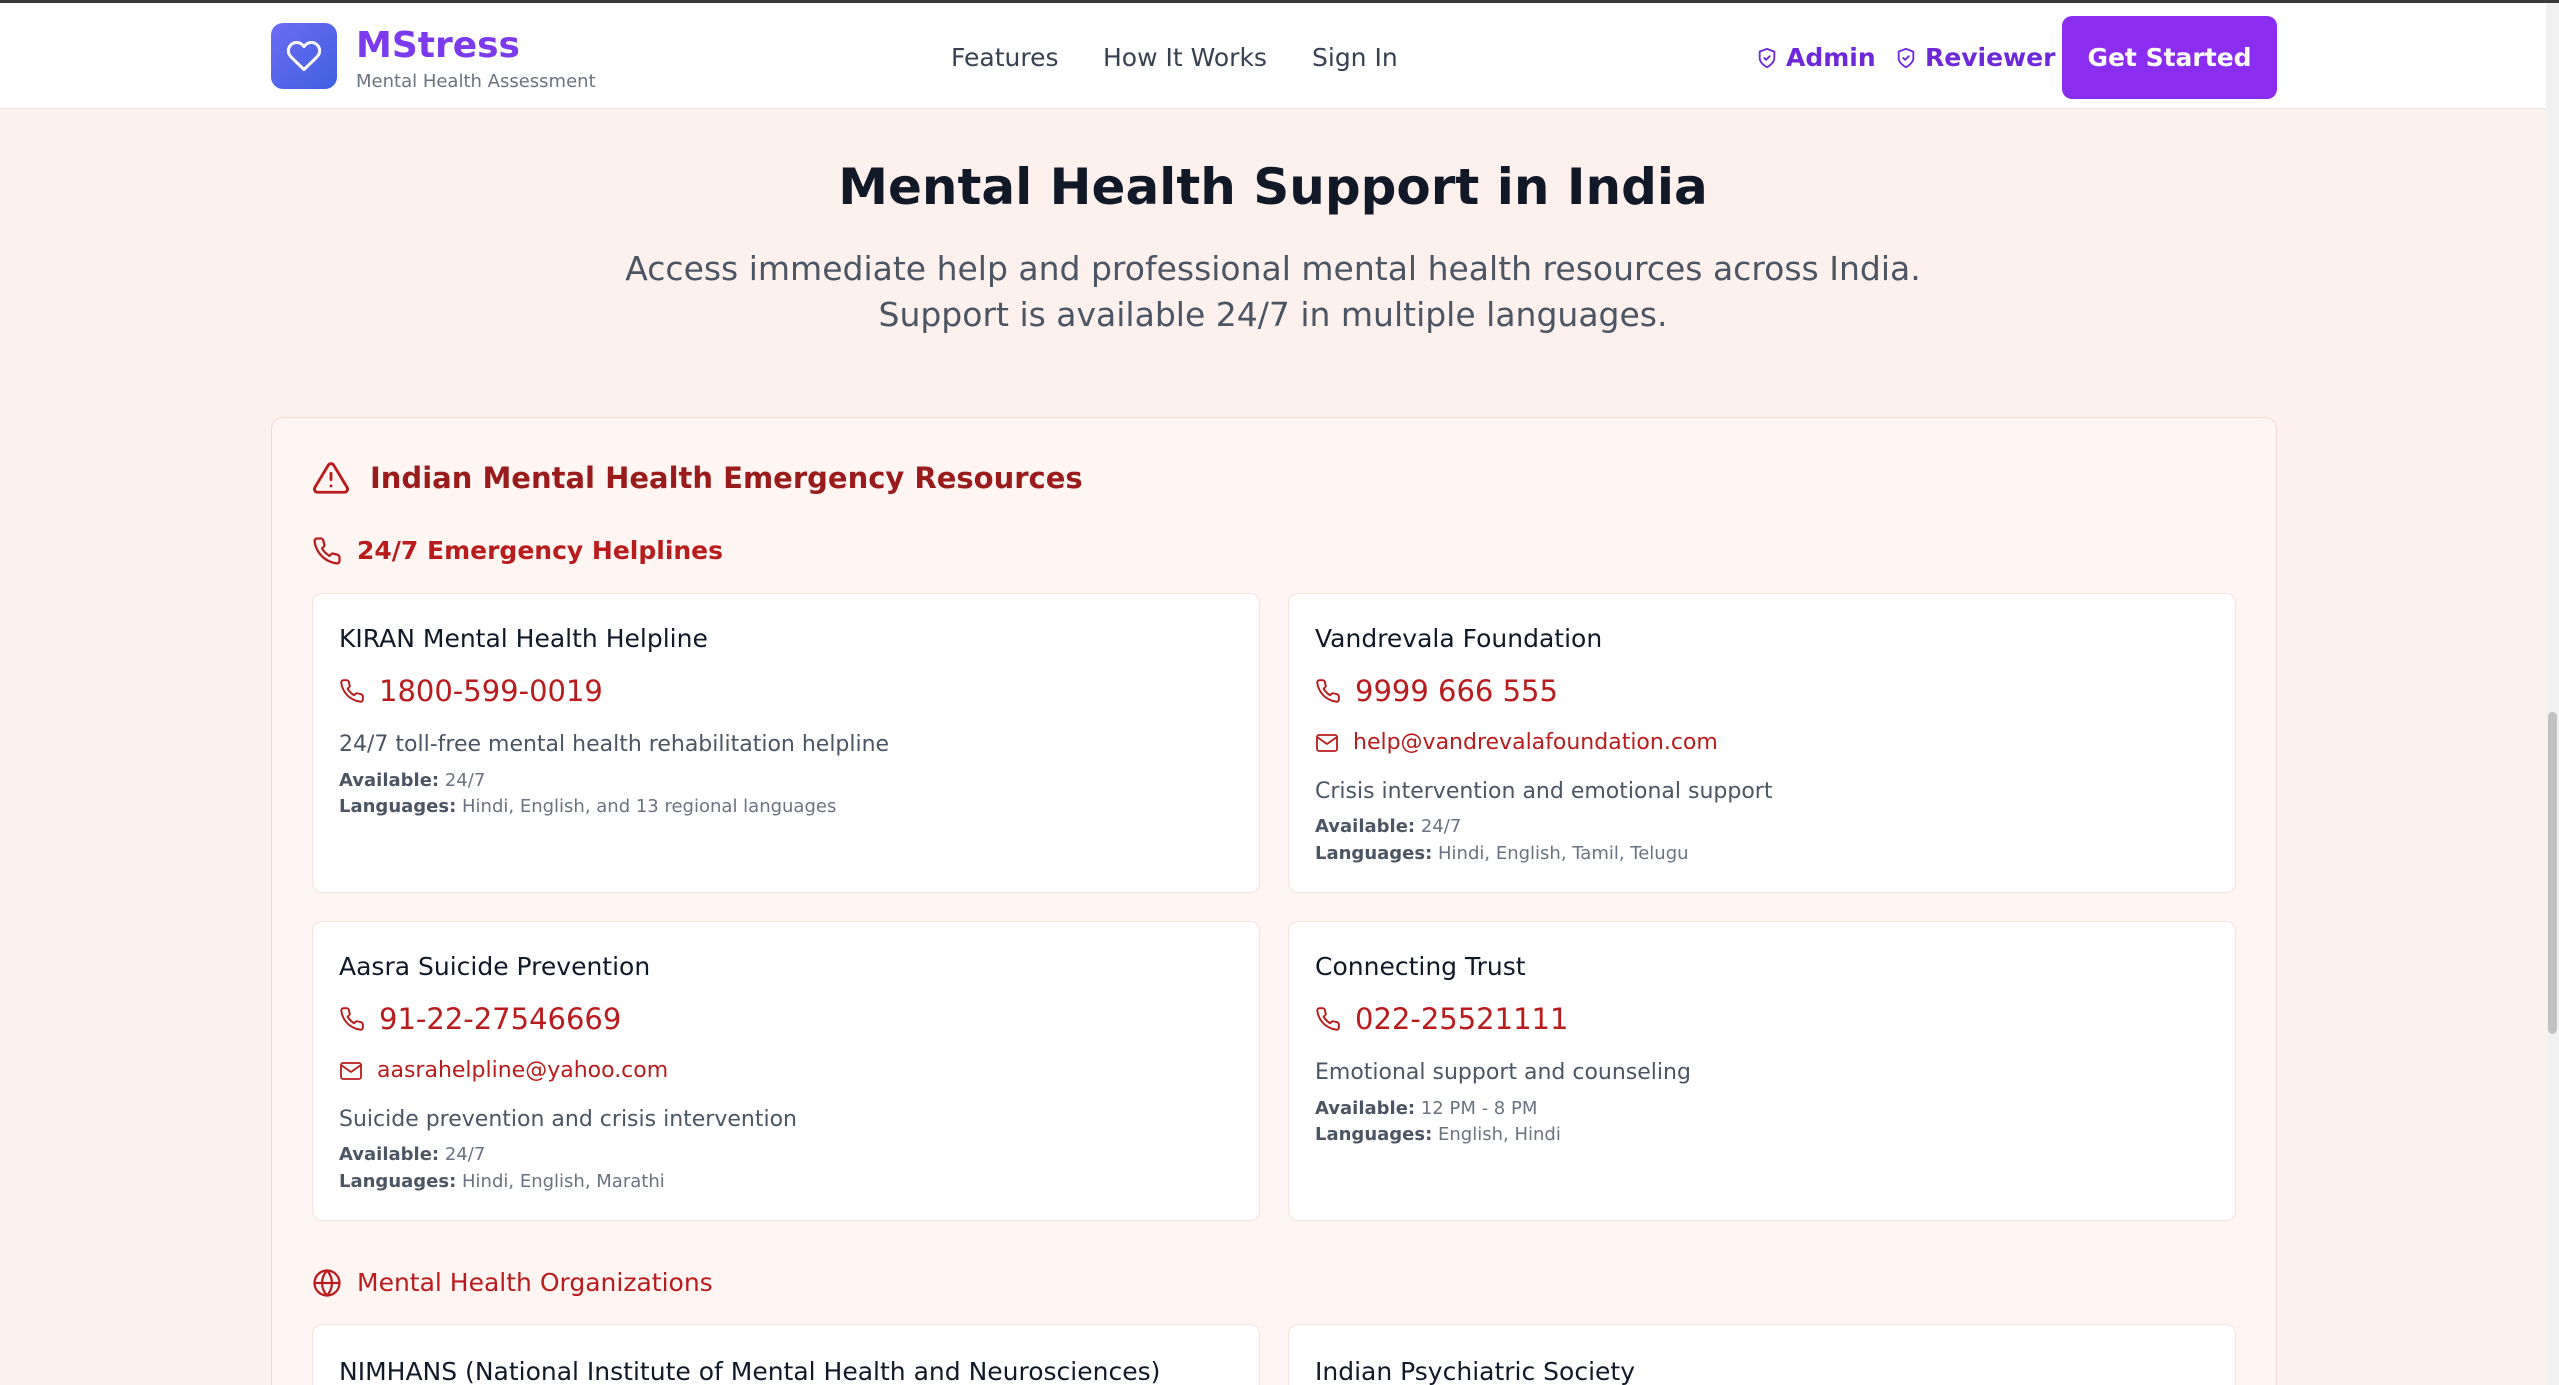  What do you see at coordinates (523, 638) in the screenshot?
I see `helpline-name: KIRAN Mental Health Helpline` at bounding box center [523, 638].